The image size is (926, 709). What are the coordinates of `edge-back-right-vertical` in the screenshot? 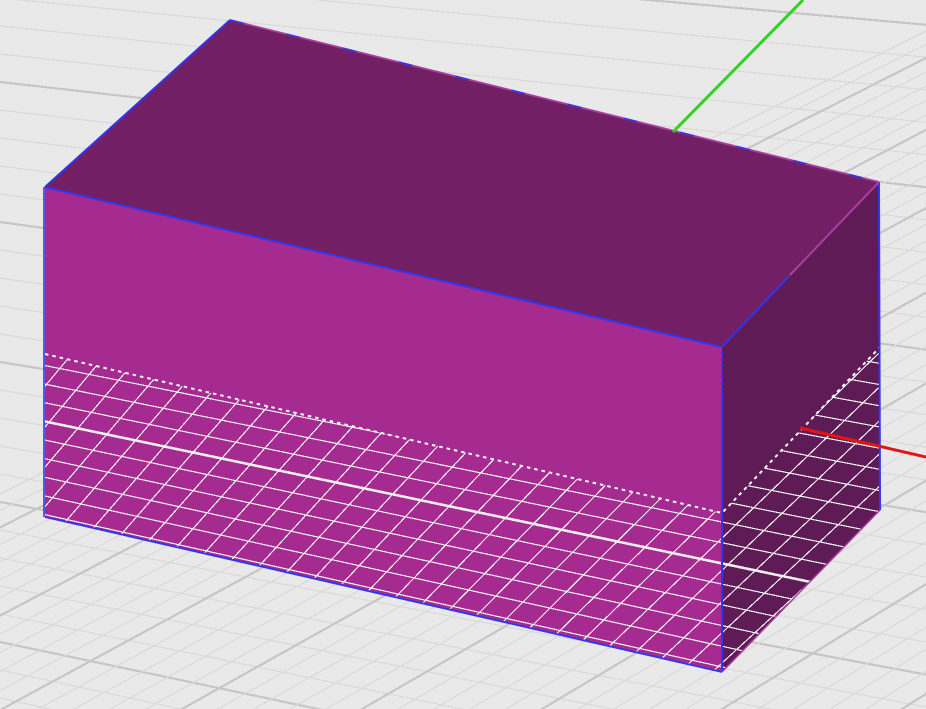 It's located at (879, 346).